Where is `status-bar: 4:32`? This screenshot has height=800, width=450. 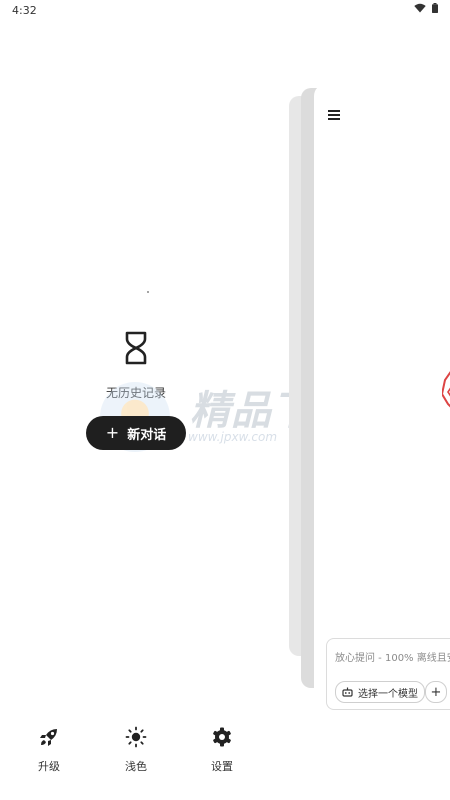
status-bar: 4:32 is located at coordinates (225, 11).